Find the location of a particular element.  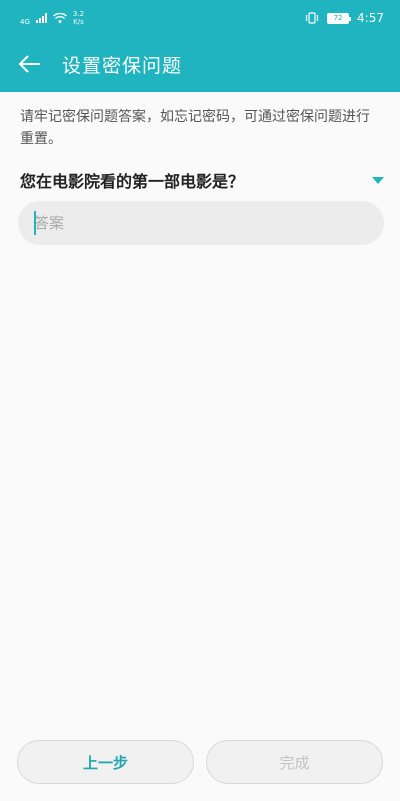

signal-icon is located at coordinates (41, 18).